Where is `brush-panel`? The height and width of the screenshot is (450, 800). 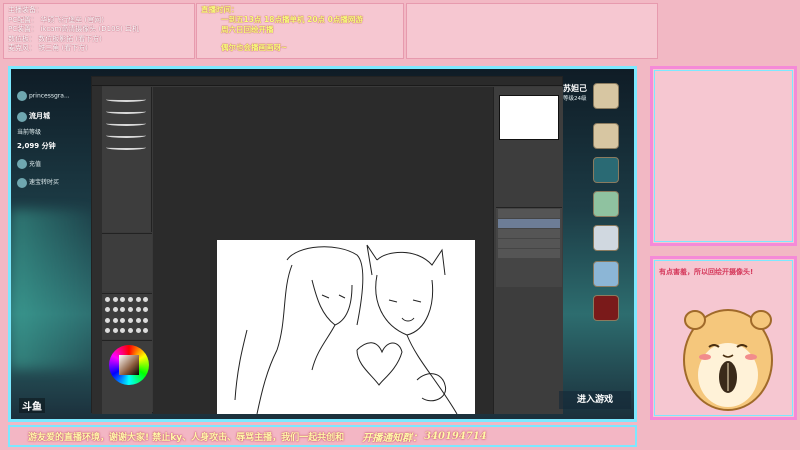 brush-panel is located at coordinates (127, 159).